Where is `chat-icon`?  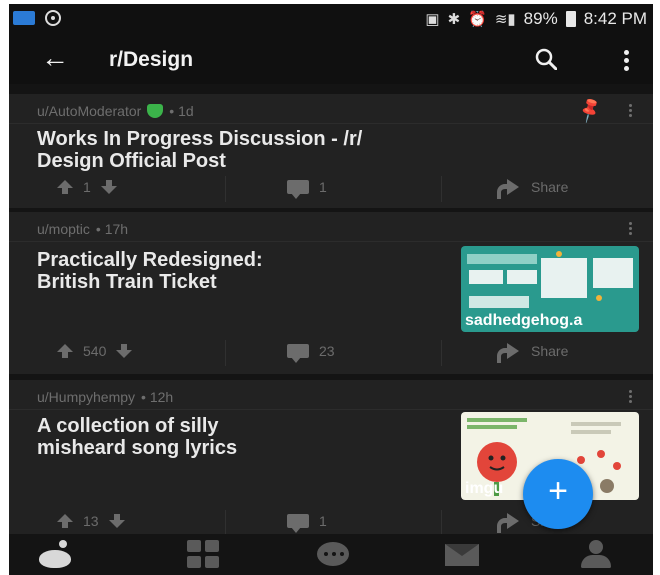 chat-icon is located at coordinates (333, 554).